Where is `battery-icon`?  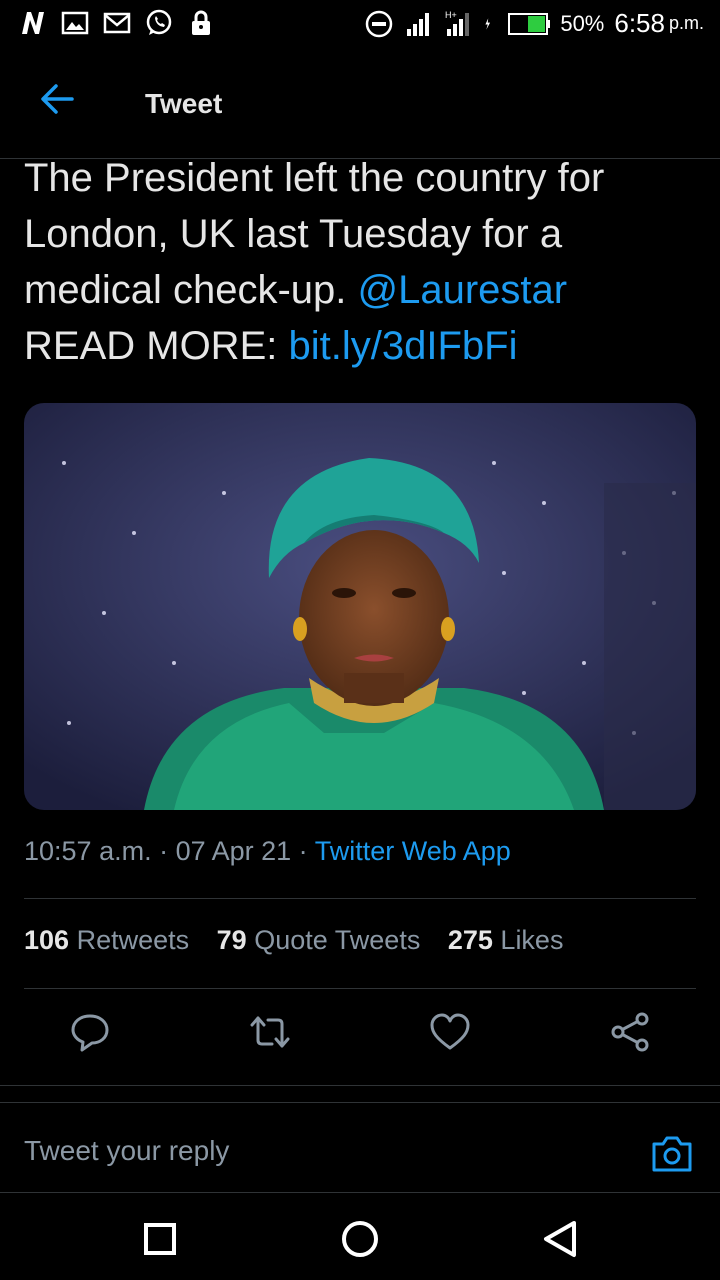 battery-icon is located at coordinates (529, 23).